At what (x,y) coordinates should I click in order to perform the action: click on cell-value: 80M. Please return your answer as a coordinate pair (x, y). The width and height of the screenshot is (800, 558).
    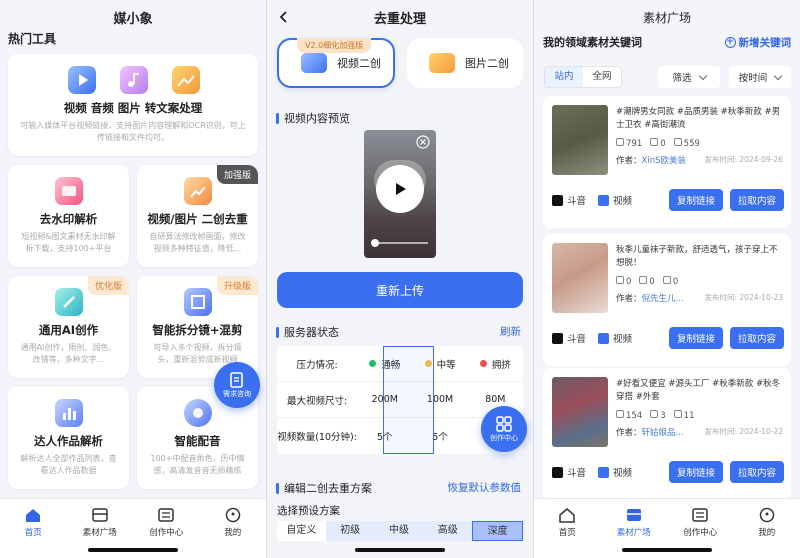
    Looking at the image, I should click on (495, 399).